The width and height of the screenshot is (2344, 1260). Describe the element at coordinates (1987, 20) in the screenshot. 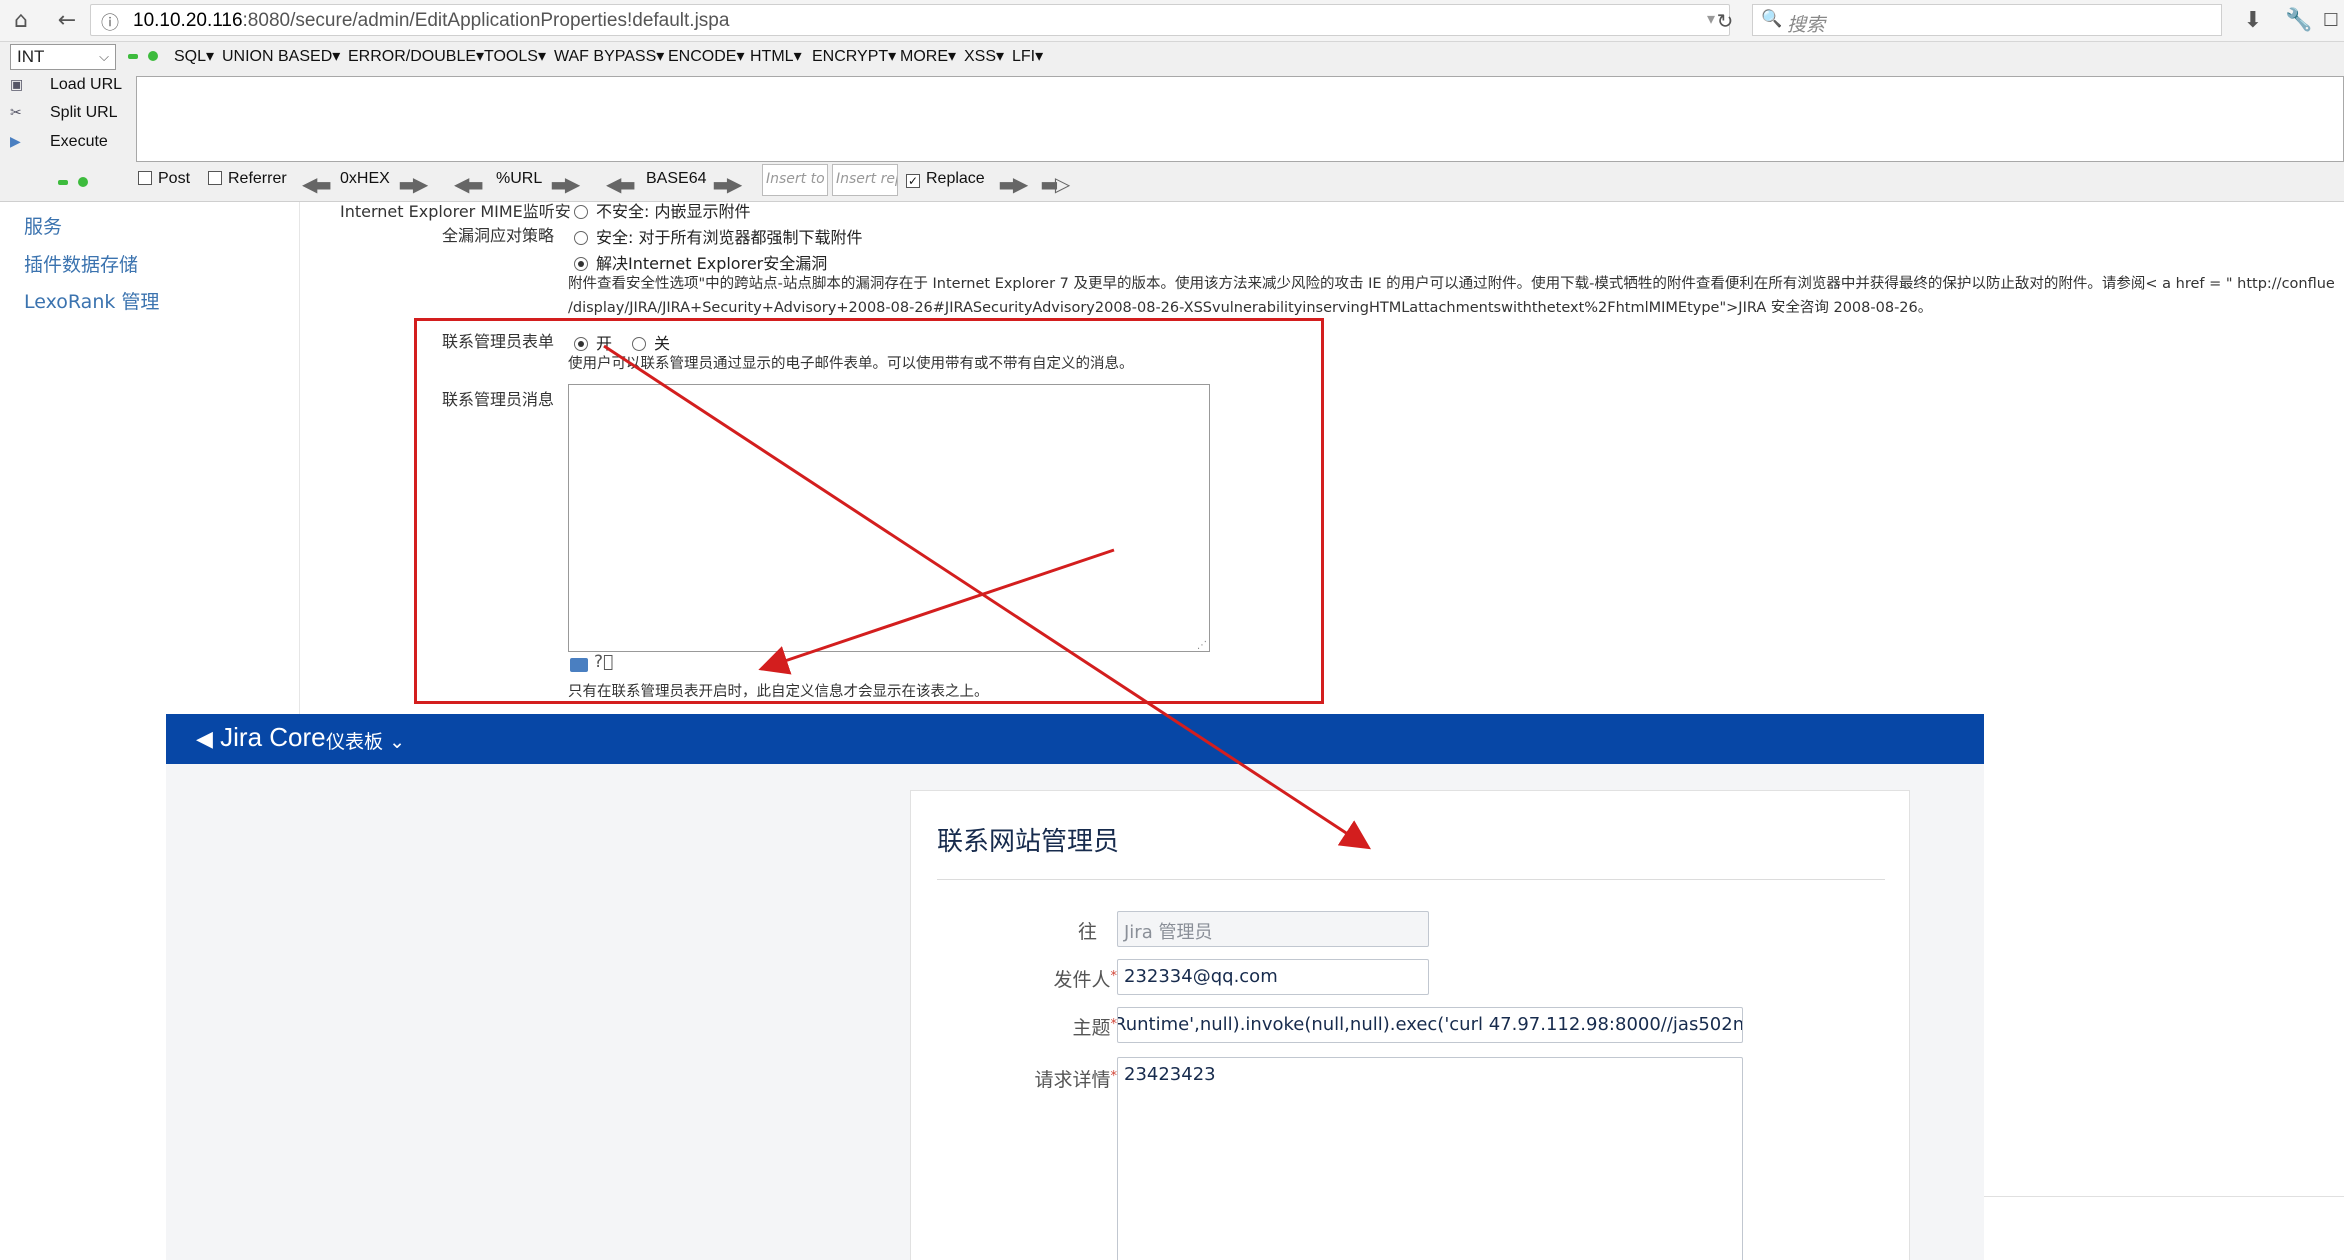

I see `search-box: 🔍 搜索` at that location.